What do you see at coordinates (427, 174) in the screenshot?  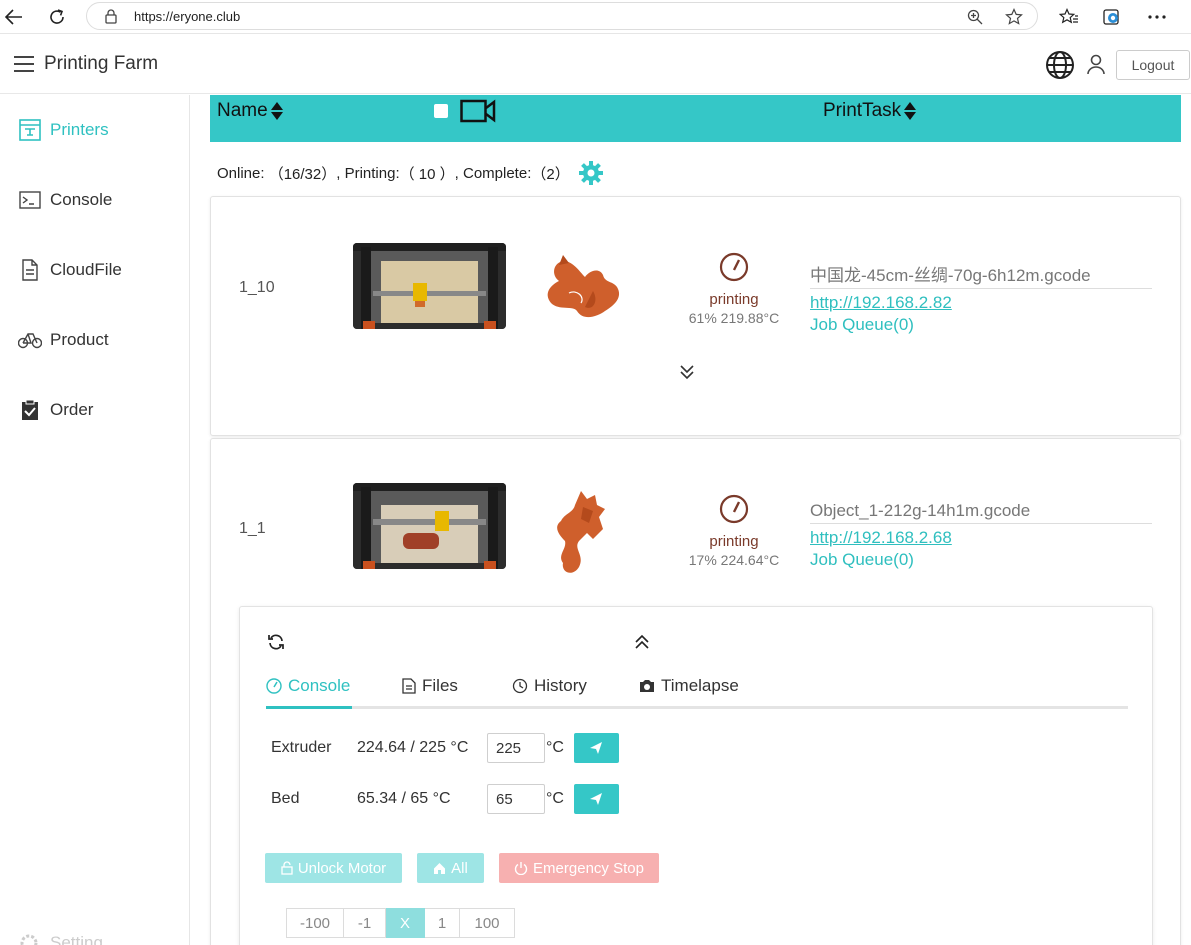 I see `printing-count: （ 10 ）` at bounding box center [427, 174].